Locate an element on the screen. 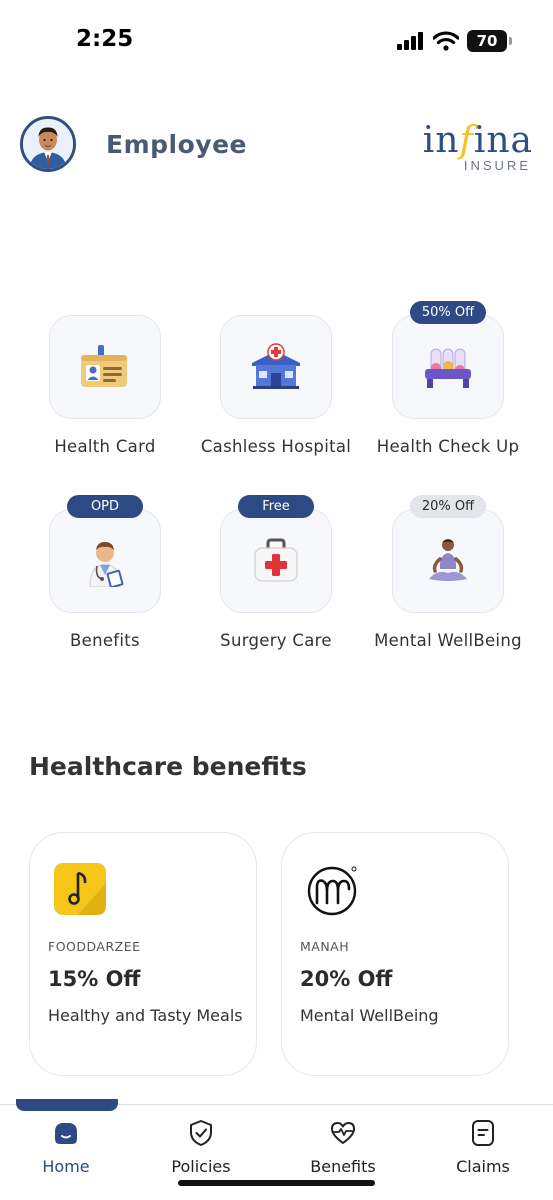 This screenshot has width=553, height=1200. heart-pulse-icon is located at coordinates (343, 1133).